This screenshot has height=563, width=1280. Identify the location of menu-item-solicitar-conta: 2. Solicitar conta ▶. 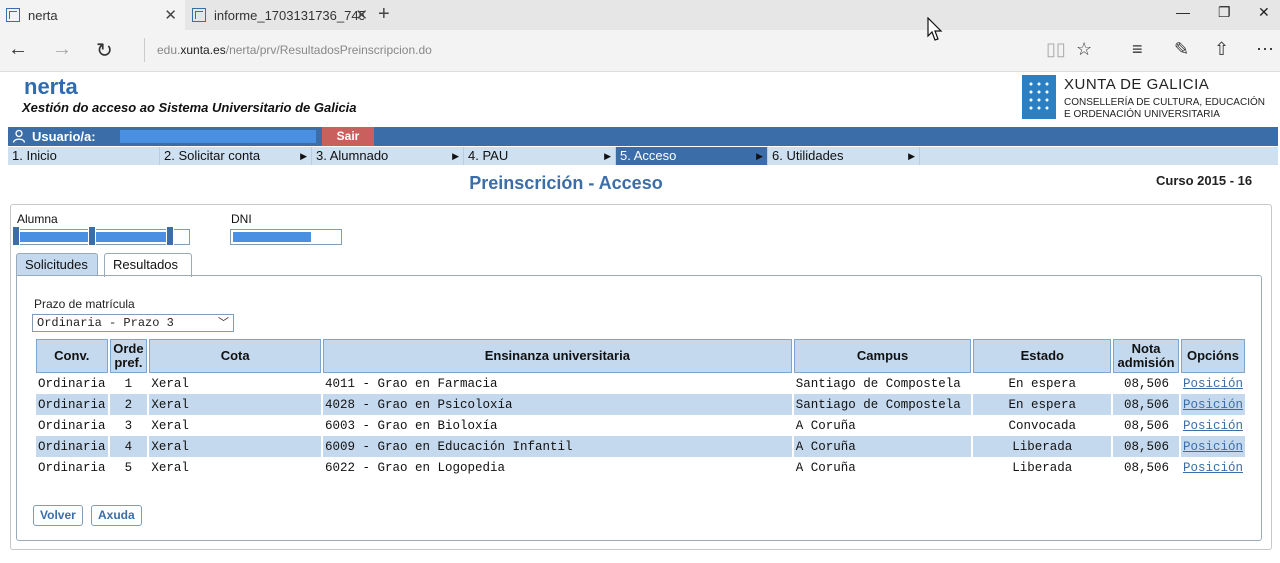
(236, 156).